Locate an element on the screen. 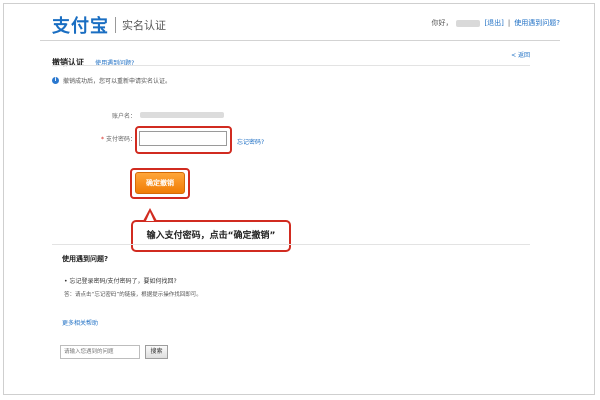  alipay-logo: 支付宝 is located at coordinates (80, 26).